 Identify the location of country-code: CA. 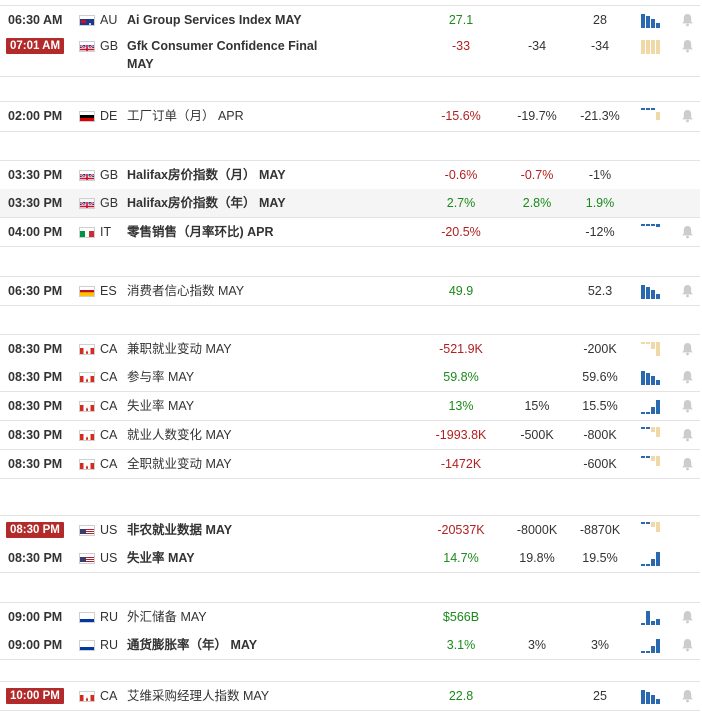
(109, 696).